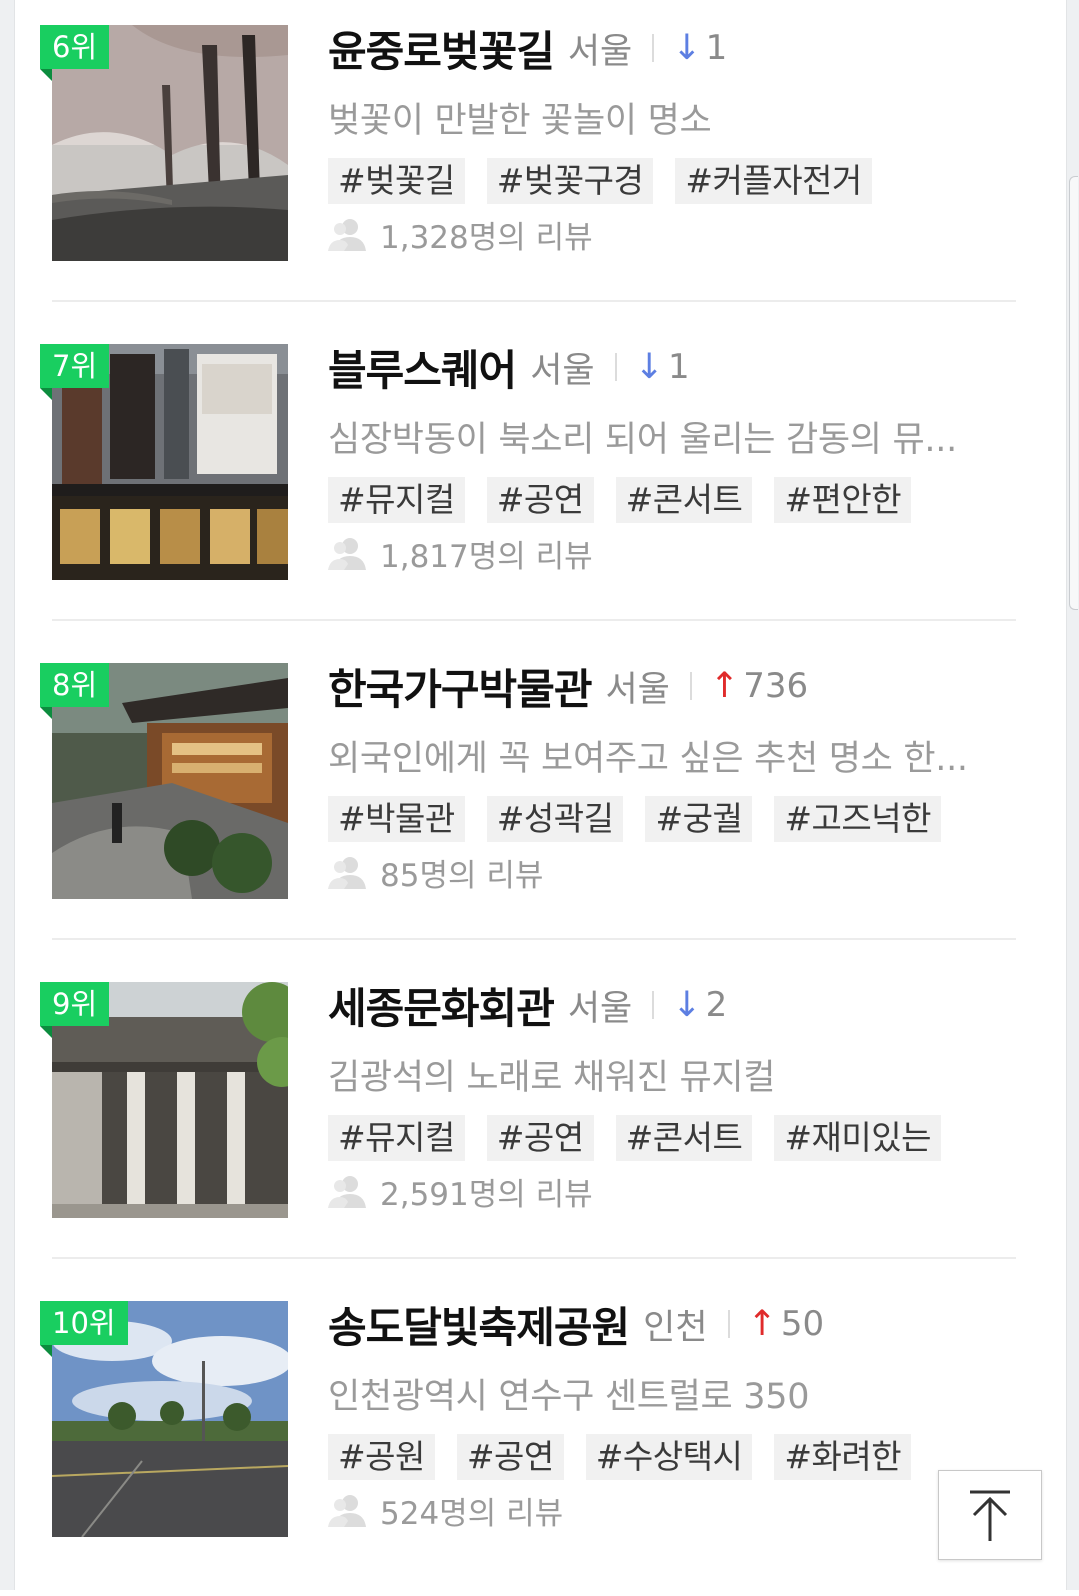  What do you see at coordinates (1073, 393) in the screenshot?
I see `scrollbar-thumb` at bounding box center [1073, 393].